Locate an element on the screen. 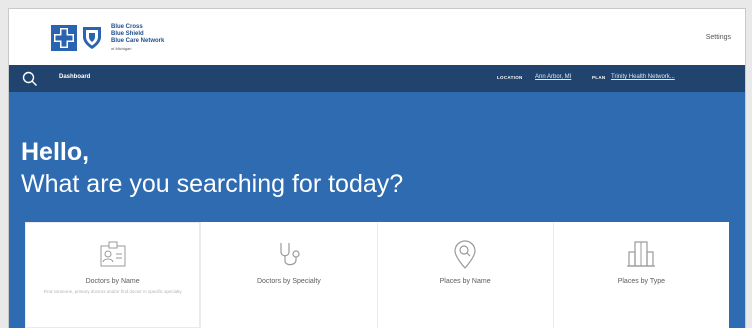 This screenshot has height=328, width=752. plan-label: PLAN is located at coordinates (599, 77).